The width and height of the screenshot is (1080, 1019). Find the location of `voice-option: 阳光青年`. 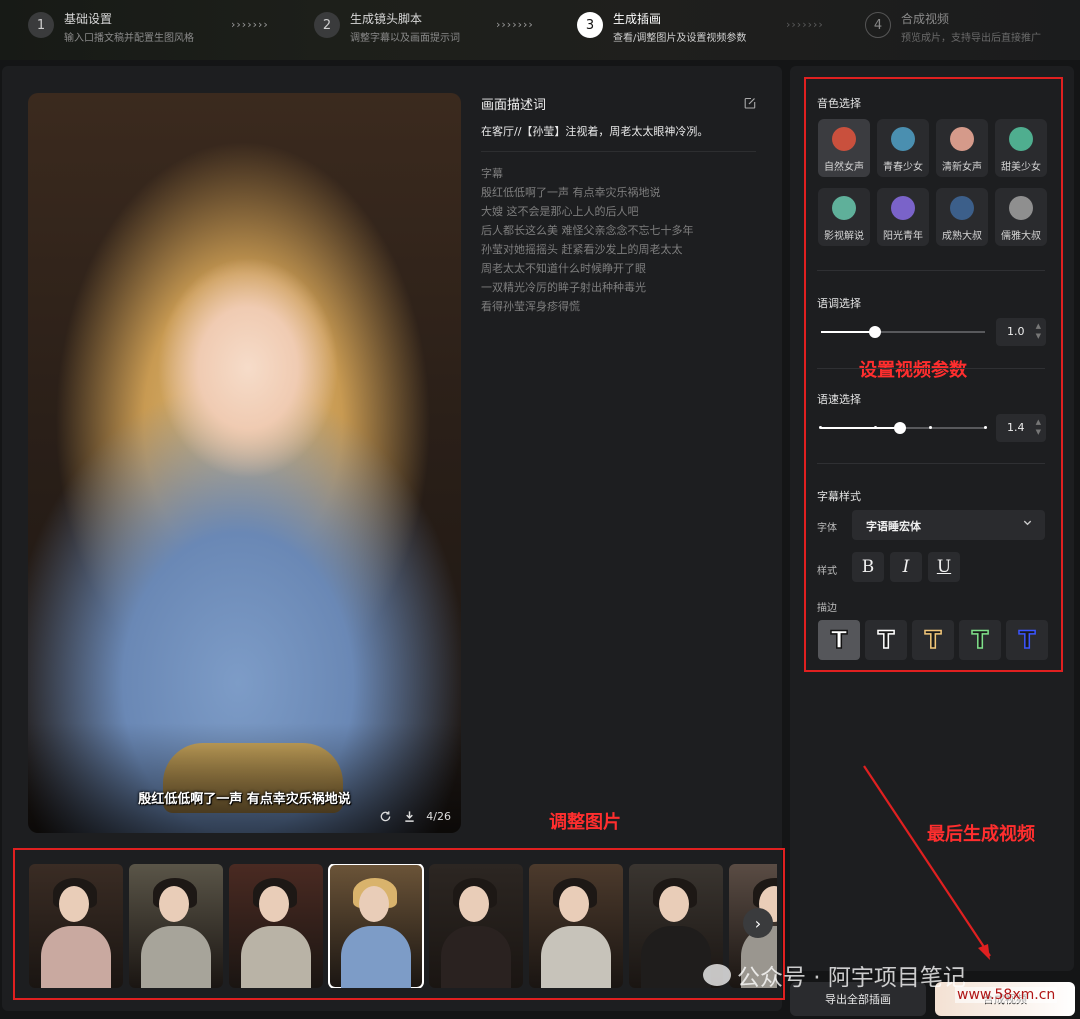

voice-option: 阳光青年 is located at coordinates (903, 217).